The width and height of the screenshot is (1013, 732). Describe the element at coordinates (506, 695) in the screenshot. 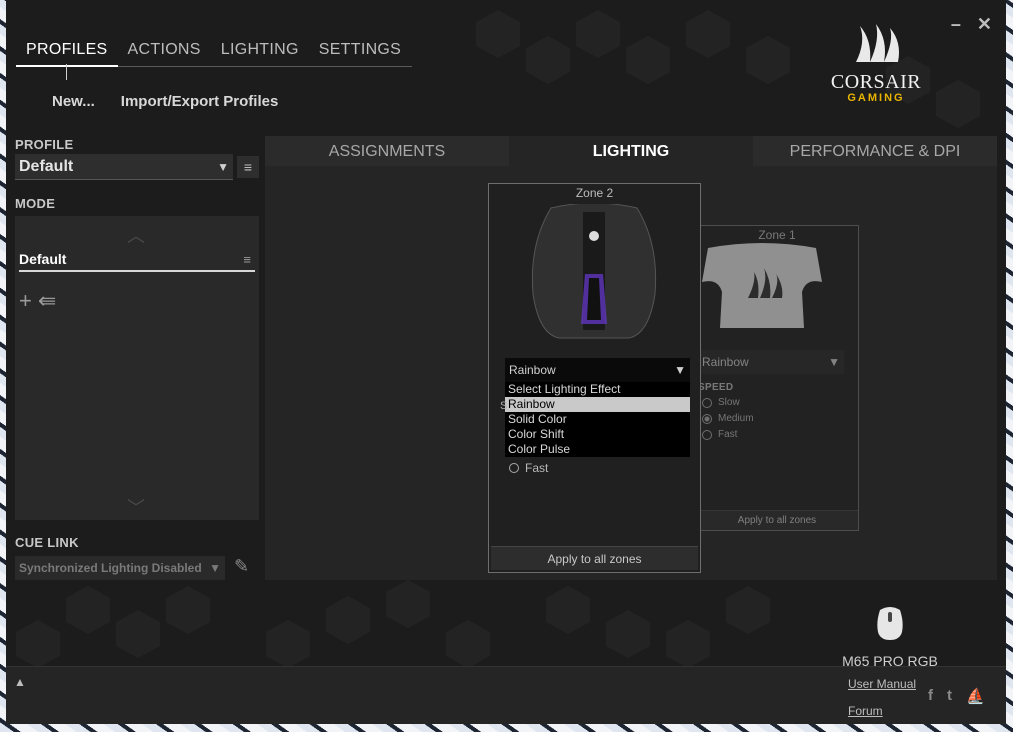

I see `footer-bar: ▲ User Manual Forum f t ⛵` at that location.